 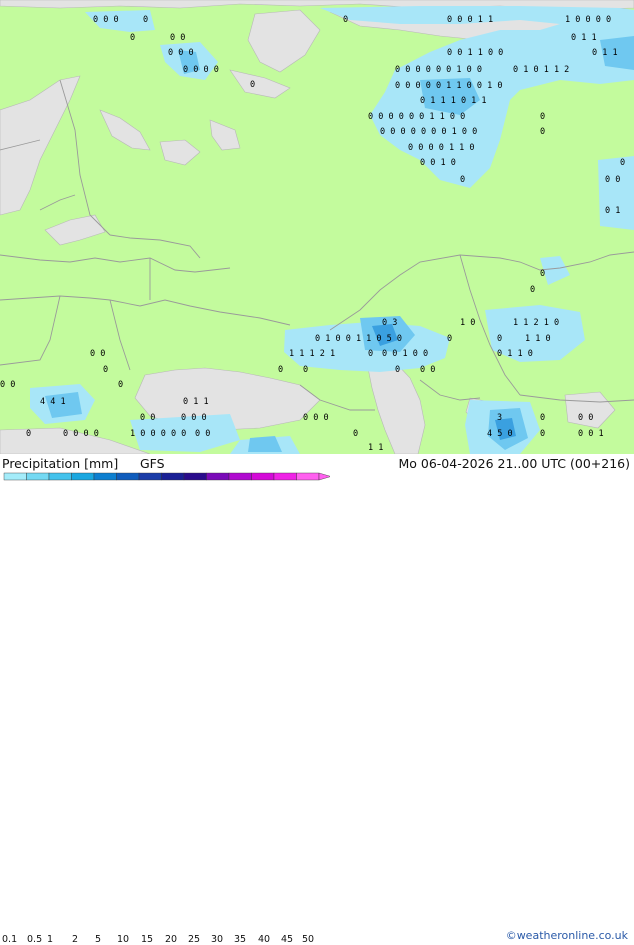 What do you see at coordinates (499, 418) in the screenshot?
I see `value-marker: 3` at bounding box center [499, 418].